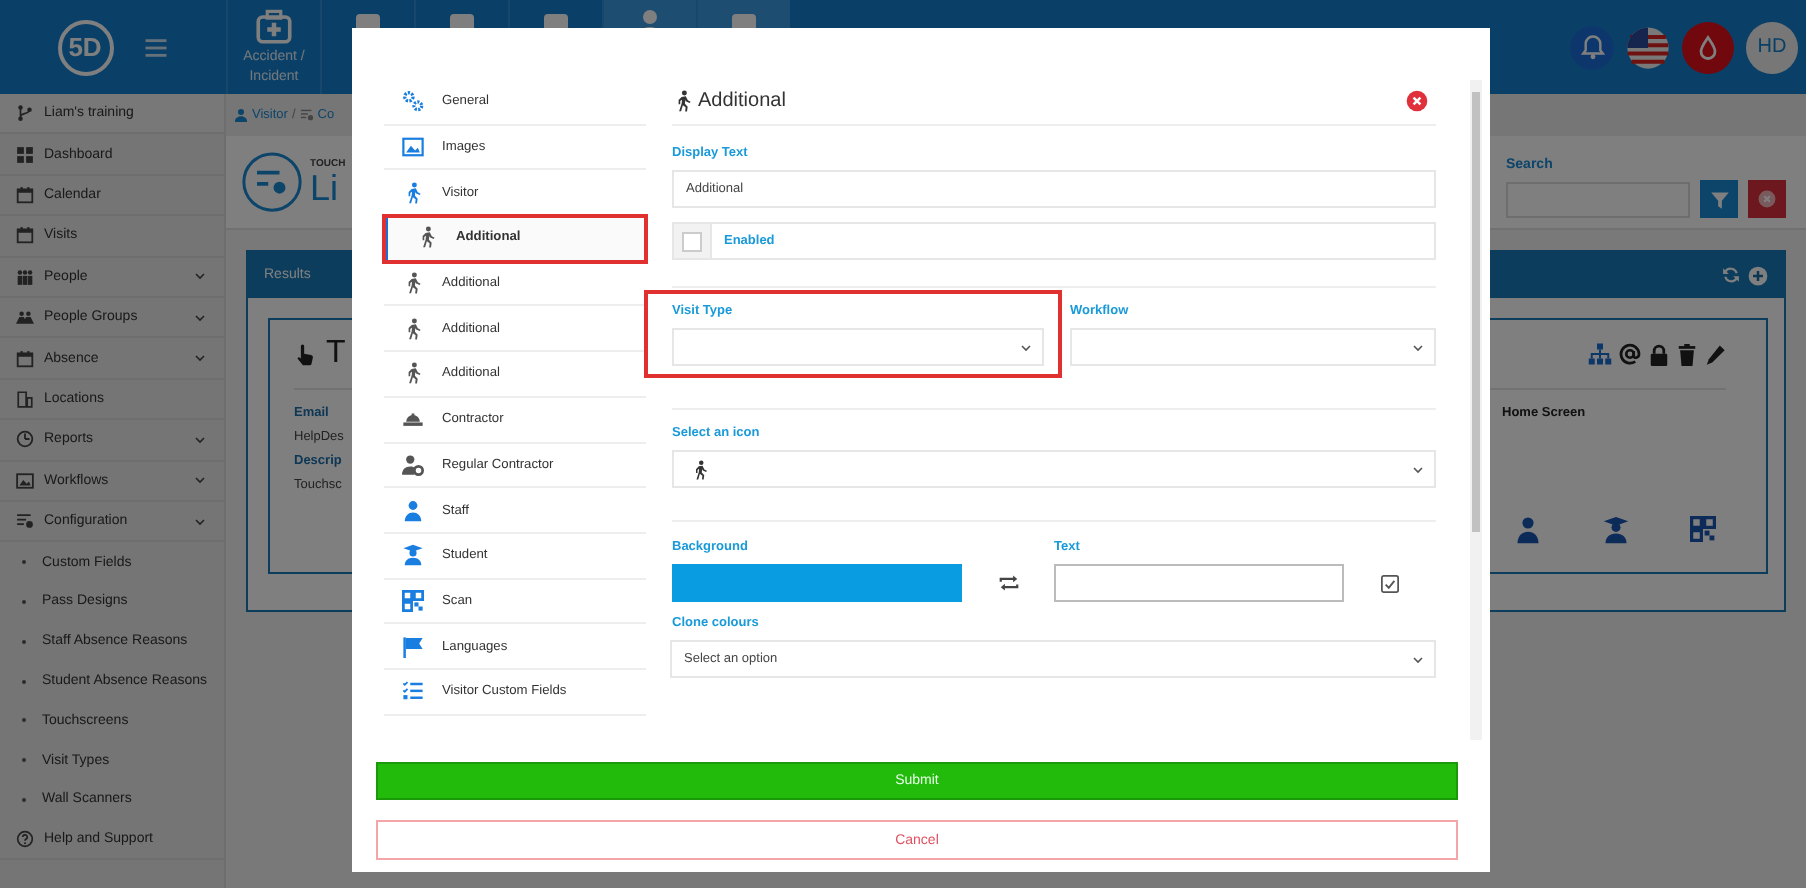 The width and height of the screenshot is (1806, 888). I want to click on logo: 5D, so click(85, 47).